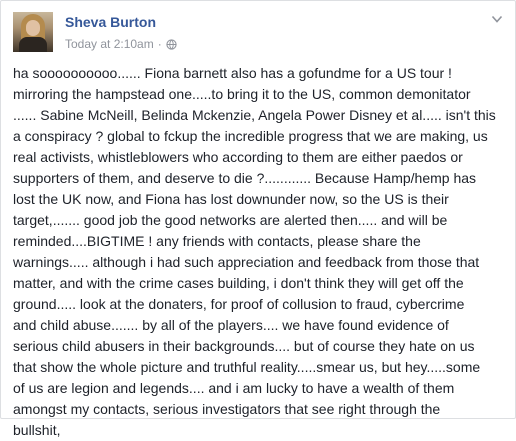  I want to click on post-meta: Today at 2:10am ·, so click(121, 44).